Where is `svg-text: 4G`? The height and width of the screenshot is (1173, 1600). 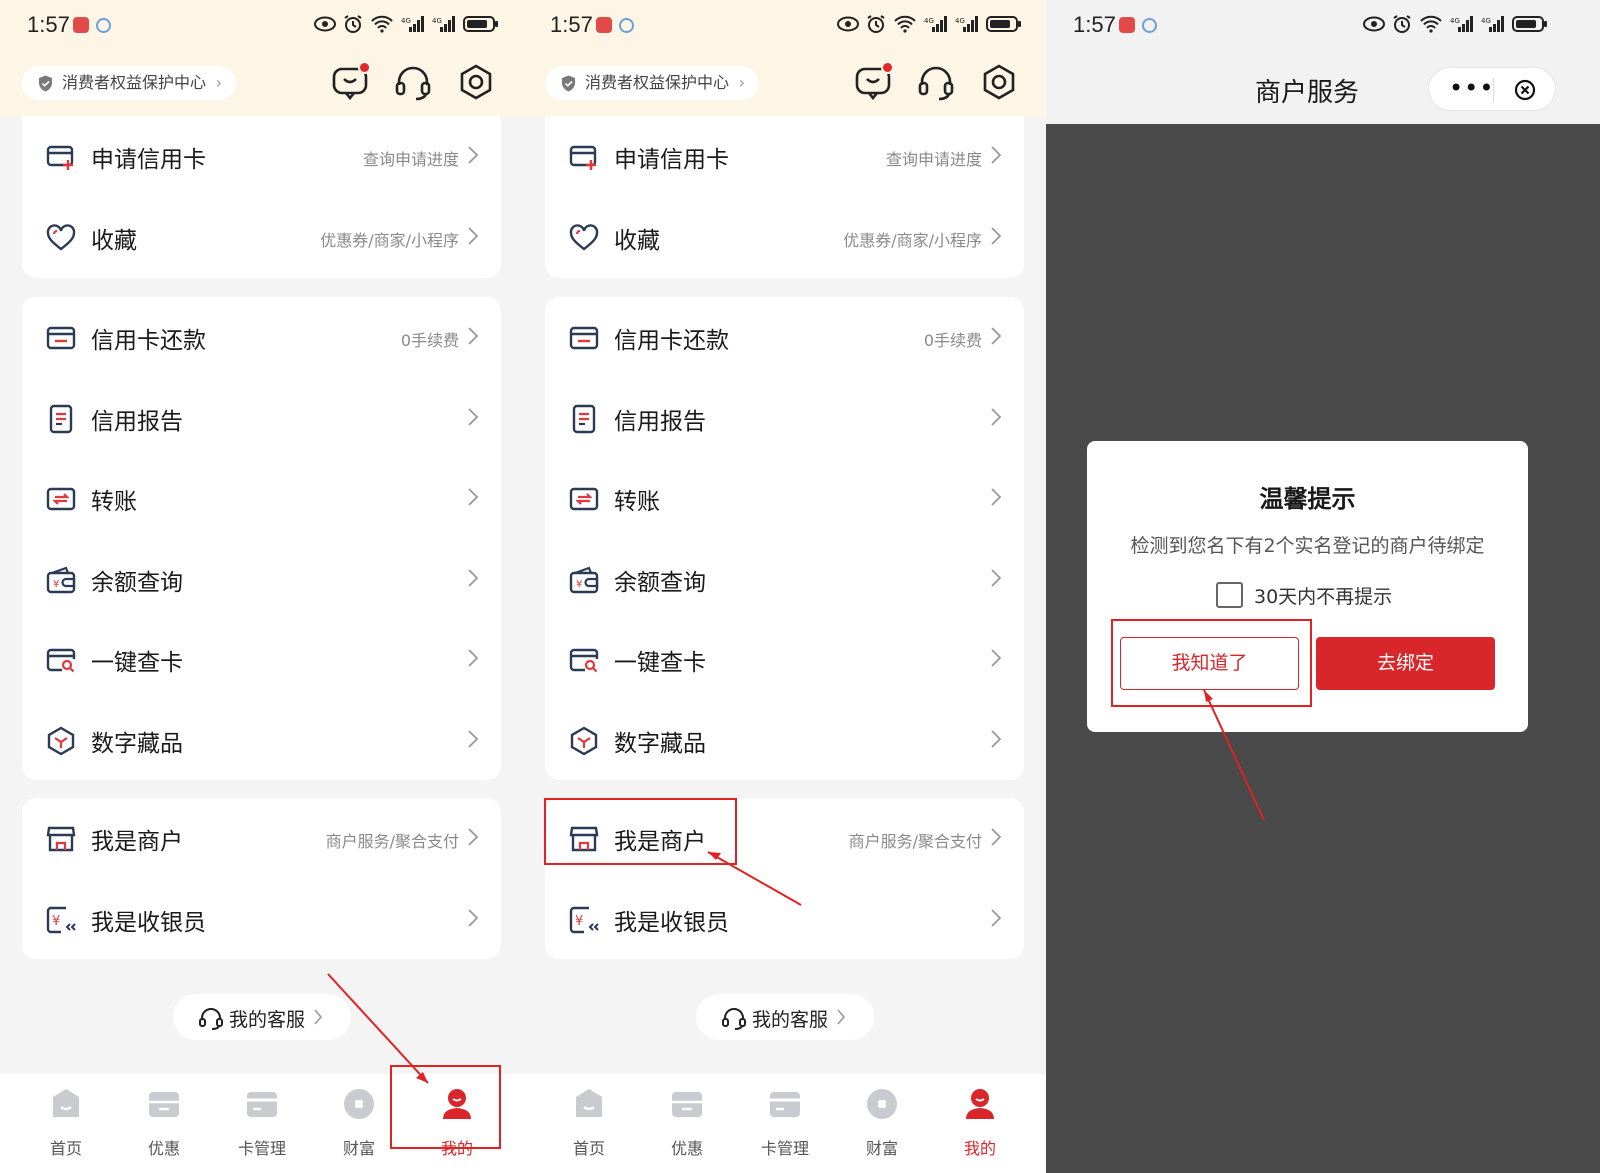 svg-text: 4G is located at coordinates (437, 21).